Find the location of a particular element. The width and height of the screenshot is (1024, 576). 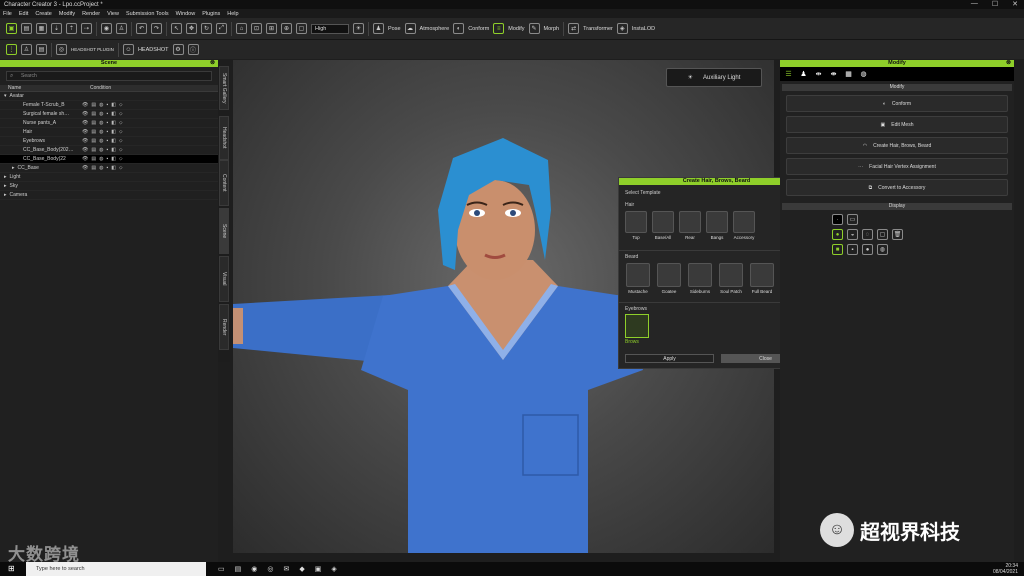

headshot-info-icon: ⓘ is located at coordinates (193, 49).